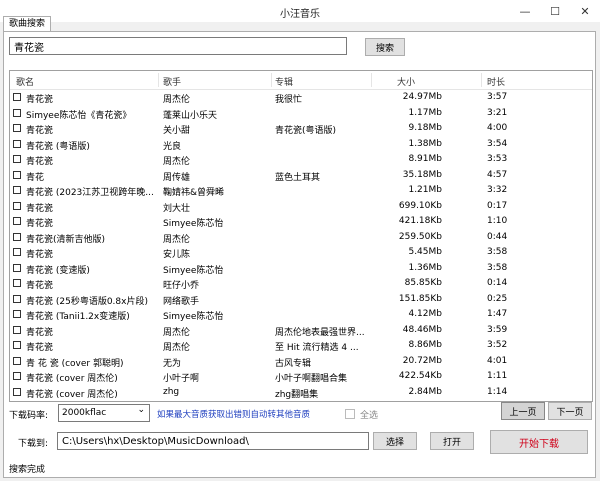 The height and width of the screenshot is (481, 600). What do you see at coordinates (585, 11) in the screenshot?
I see `close-icon: ✕` at bounding box center [585, 11].